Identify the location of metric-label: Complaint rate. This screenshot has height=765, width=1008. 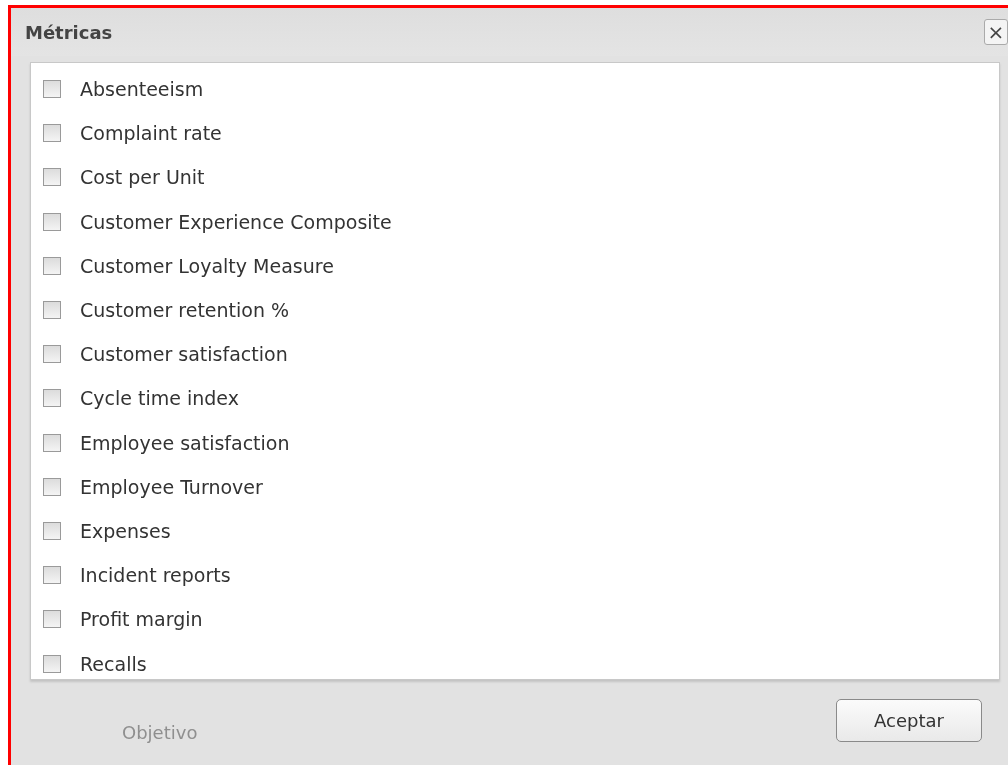
(151, 133).